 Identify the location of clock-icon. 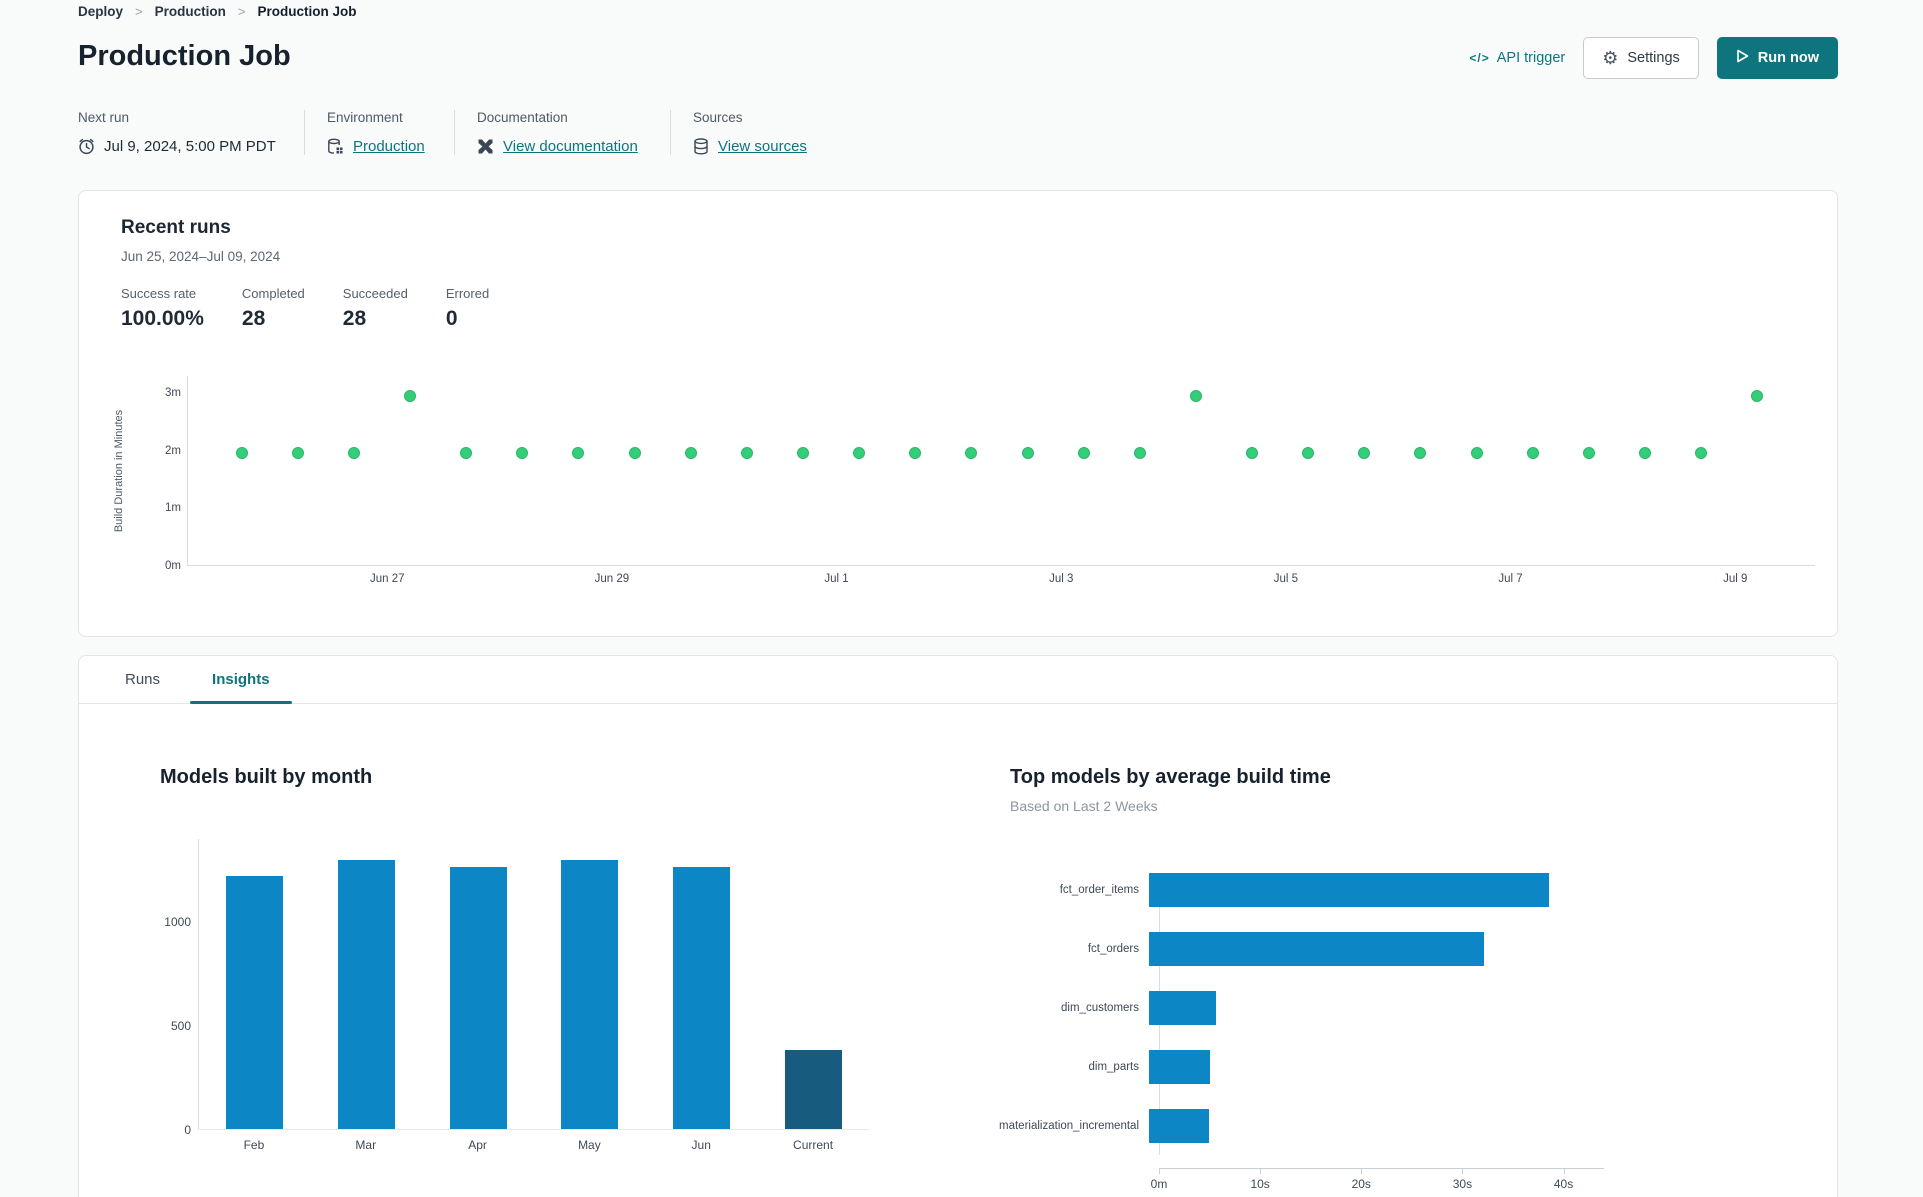
(86, 146).